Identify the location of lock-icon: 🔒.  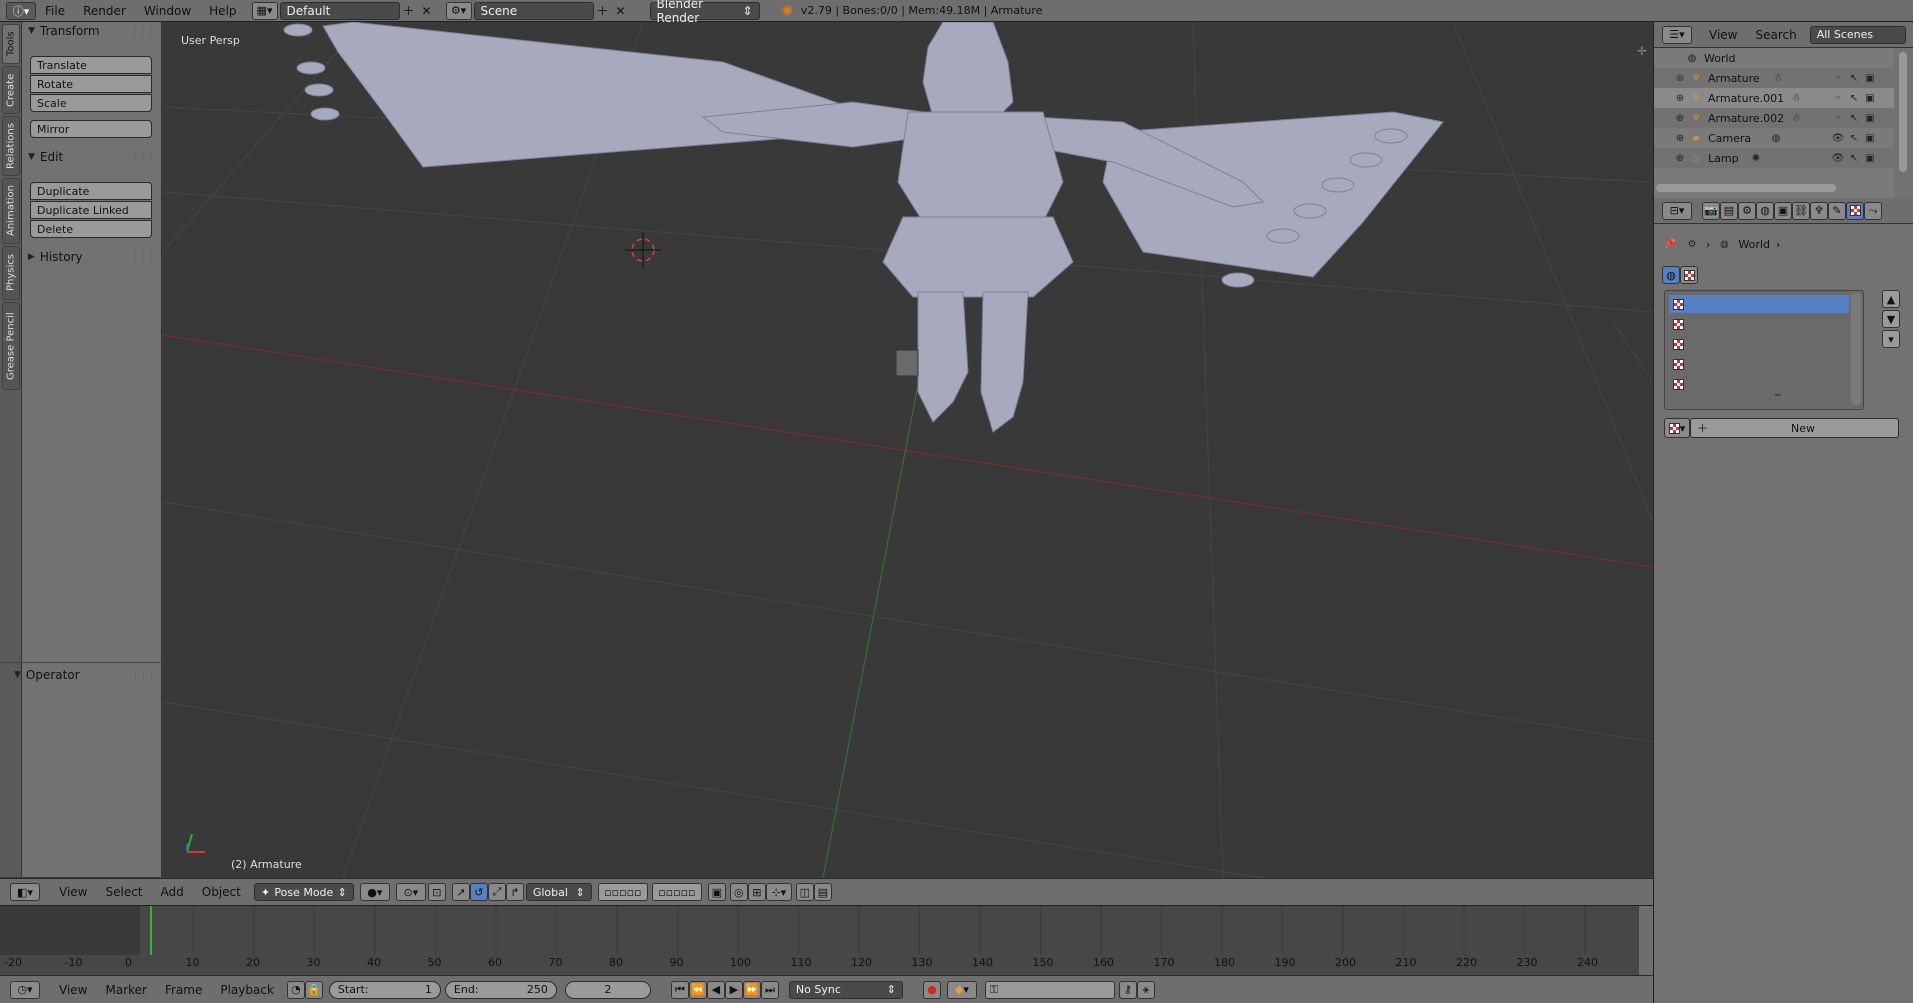
(313, 989).